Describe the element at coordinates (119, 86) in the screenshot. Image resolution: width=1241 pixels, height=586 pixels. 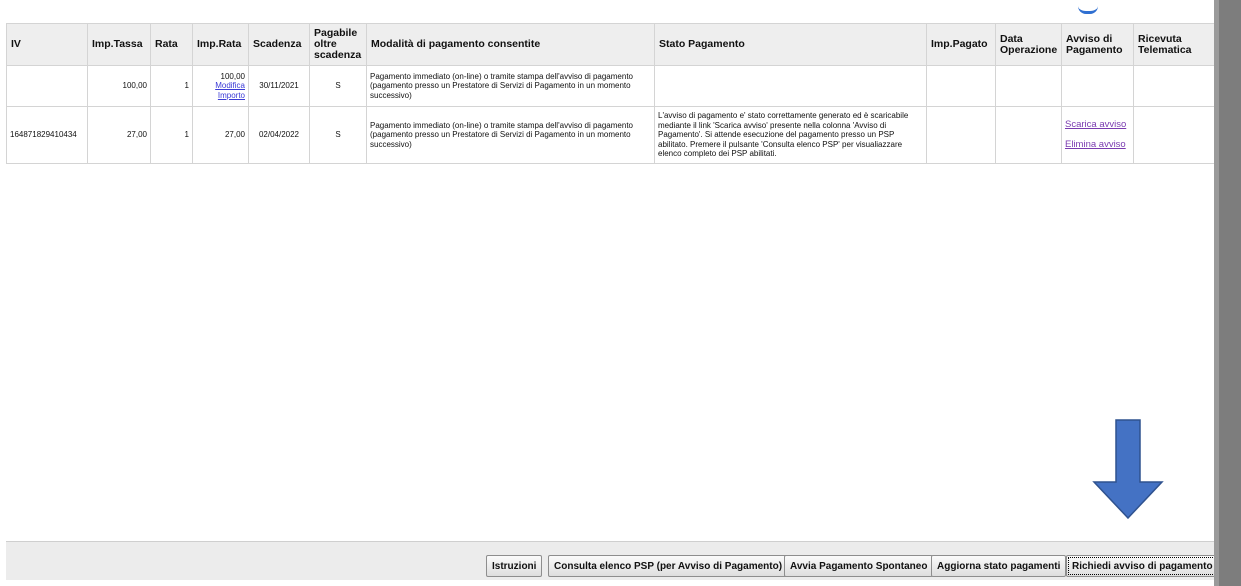
I see `cell-imp-tassa: 100,00` at that location.